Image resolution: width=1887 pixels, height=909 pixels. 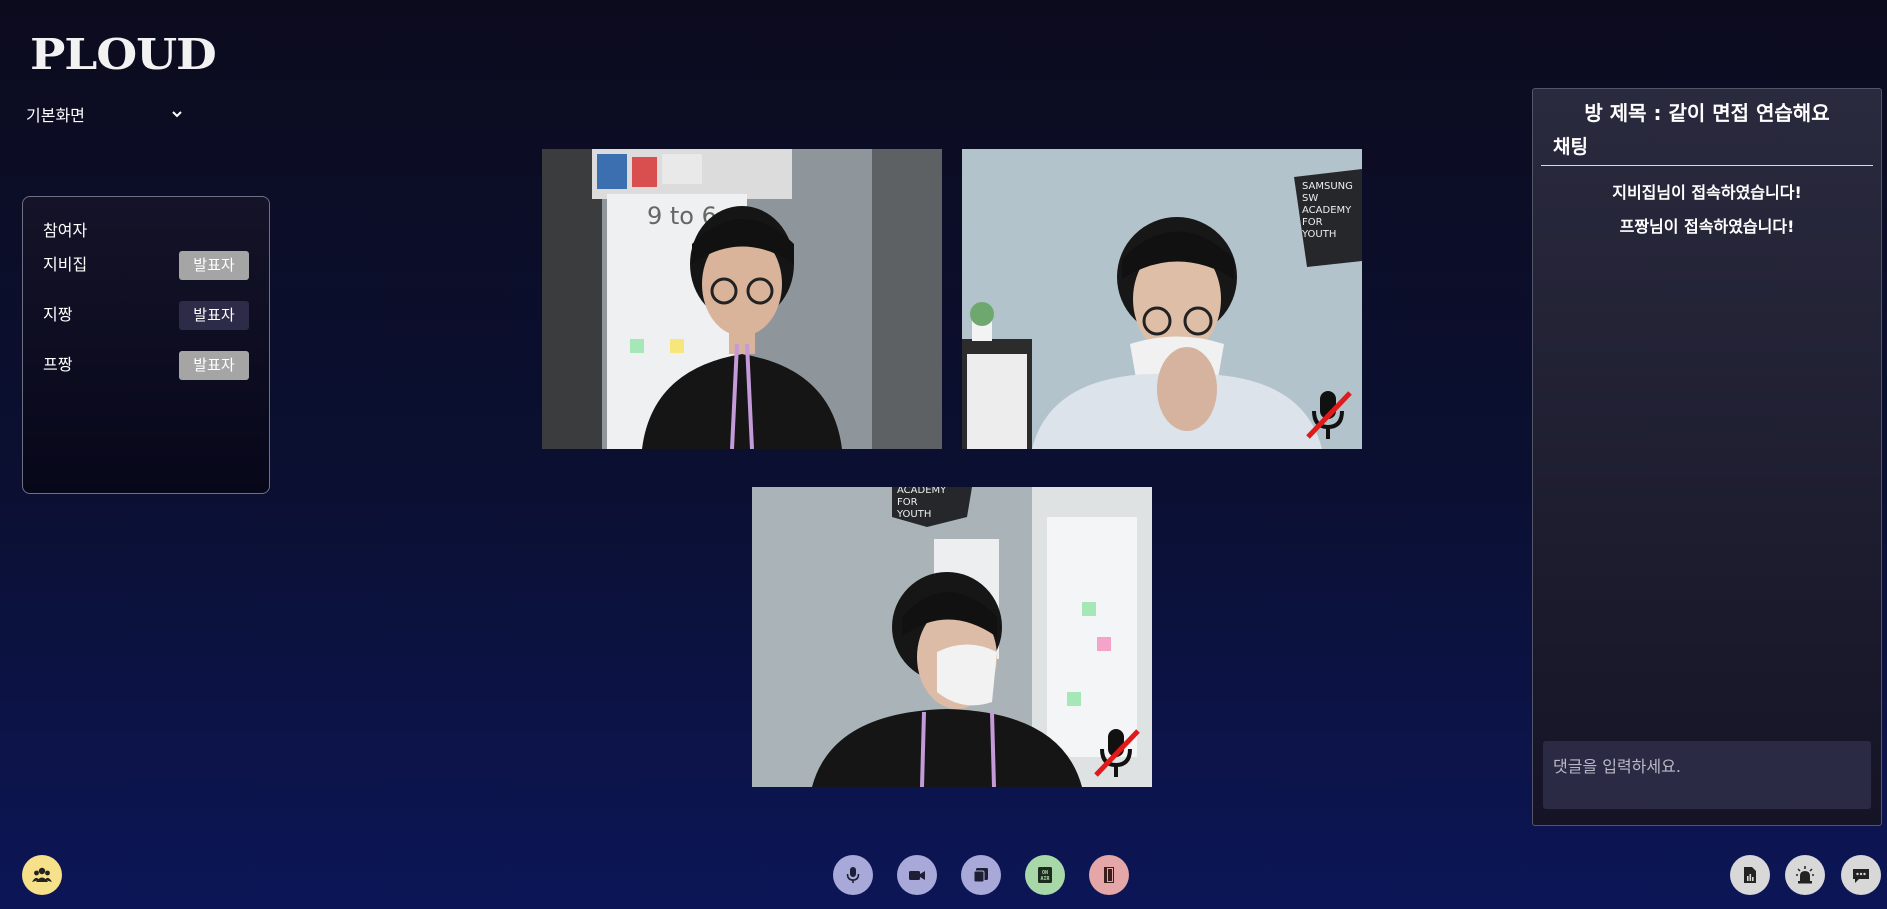 I want to click on sign-line-1: SAMSUNG, so click(x=1327, y=186).